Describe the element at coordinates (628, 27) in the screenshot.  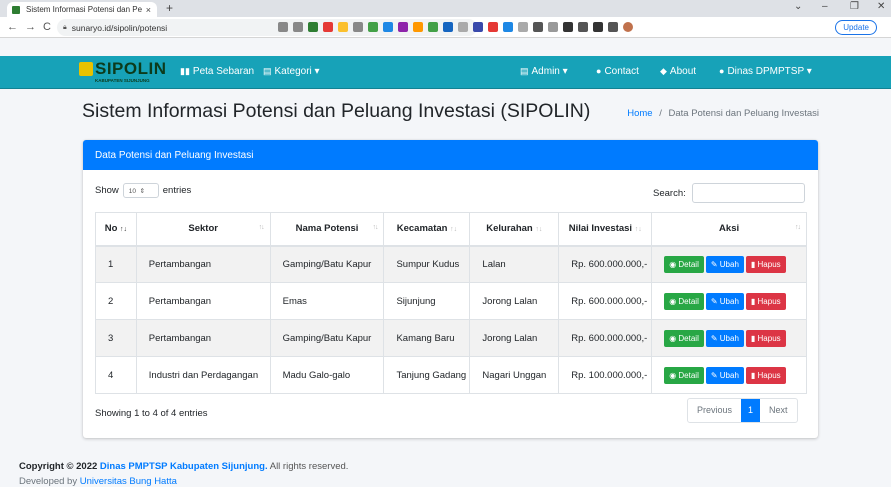
I see `avatar` at that location.